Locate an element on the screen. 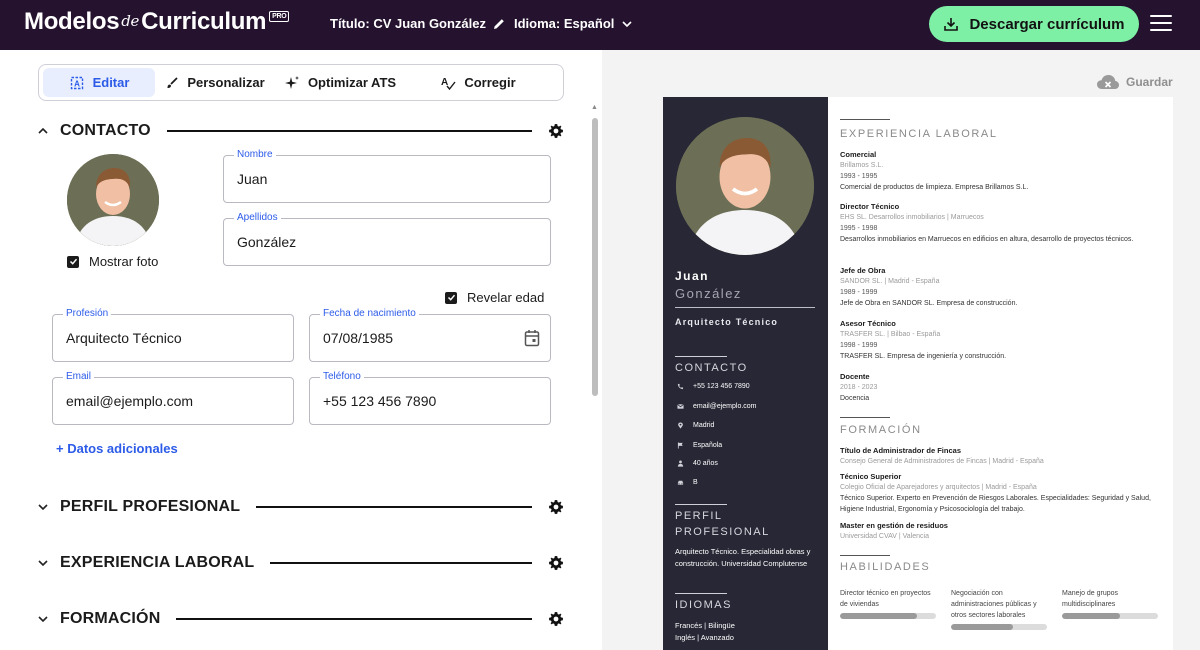 Image resolution: width=1200 pixels, height=650 pixels. reveal-age-checkbox: Revelar edad is located at coordinates (494, 297).